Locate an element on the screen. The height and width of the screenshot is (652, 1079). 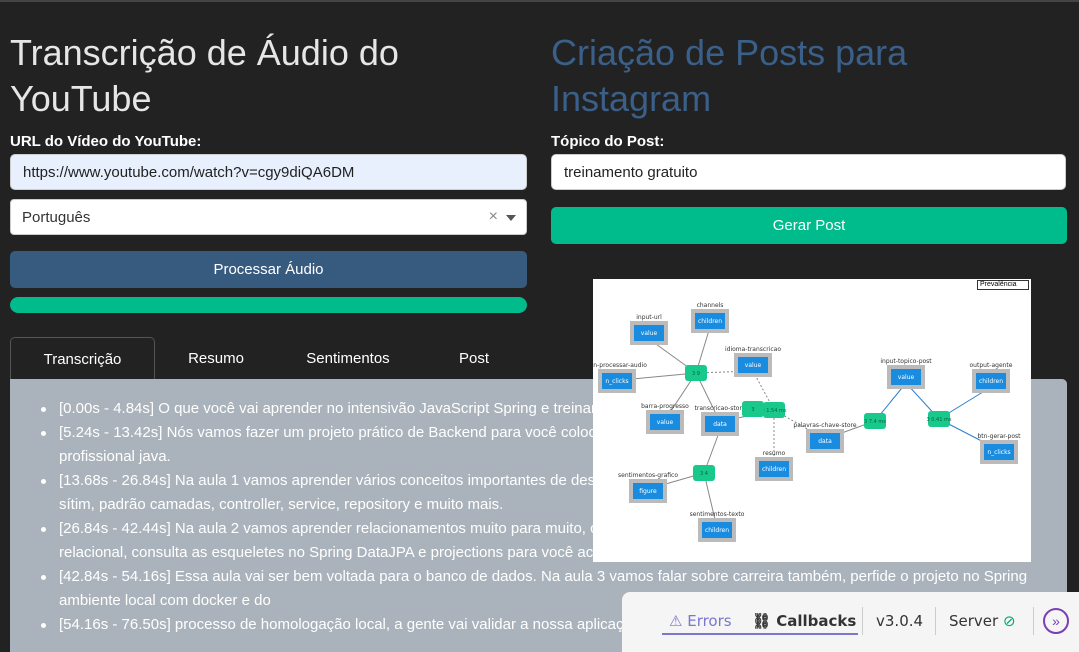
chevron-down-icon is located at coordinates (511, 218).